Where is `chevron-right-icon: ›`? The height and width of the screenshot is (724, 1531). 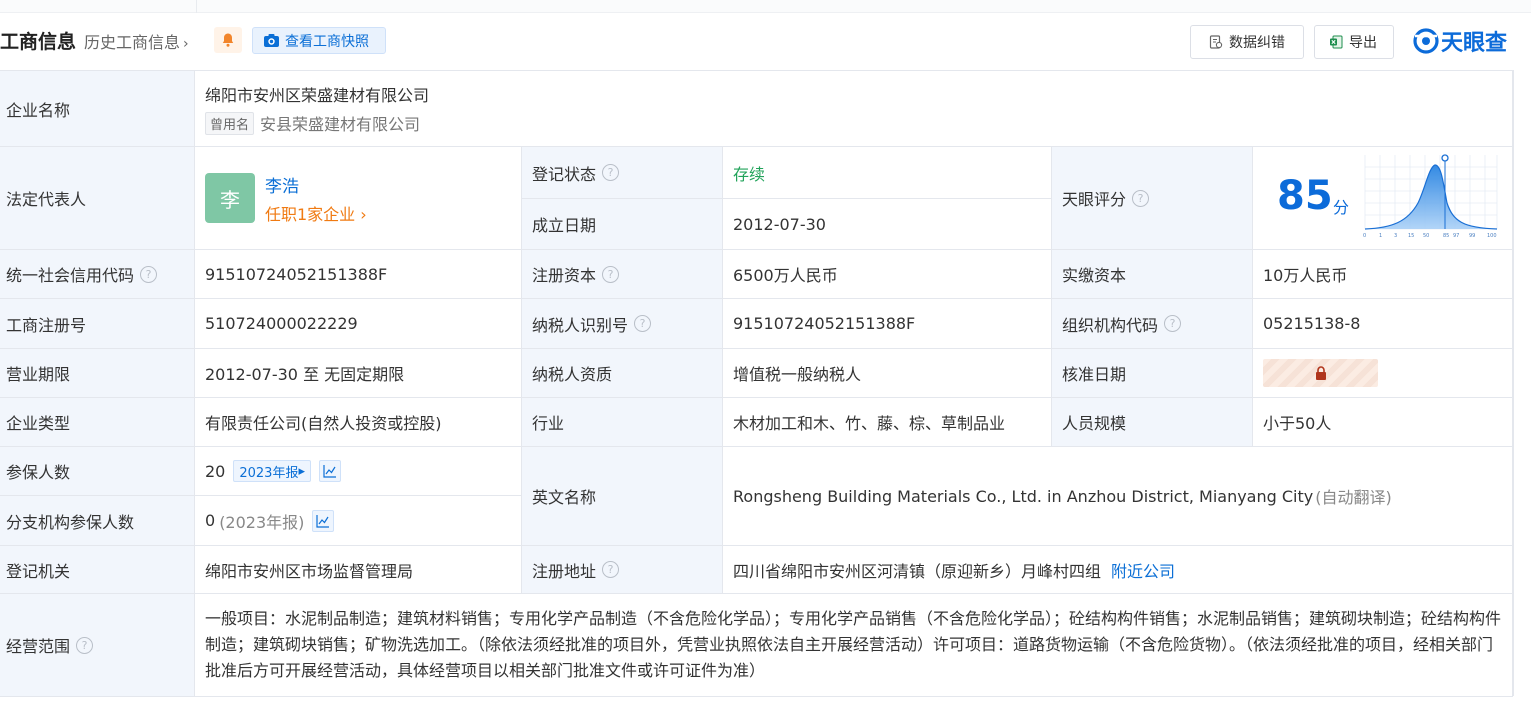 chevron-right-icon: › is located at coordinates (186, 44).